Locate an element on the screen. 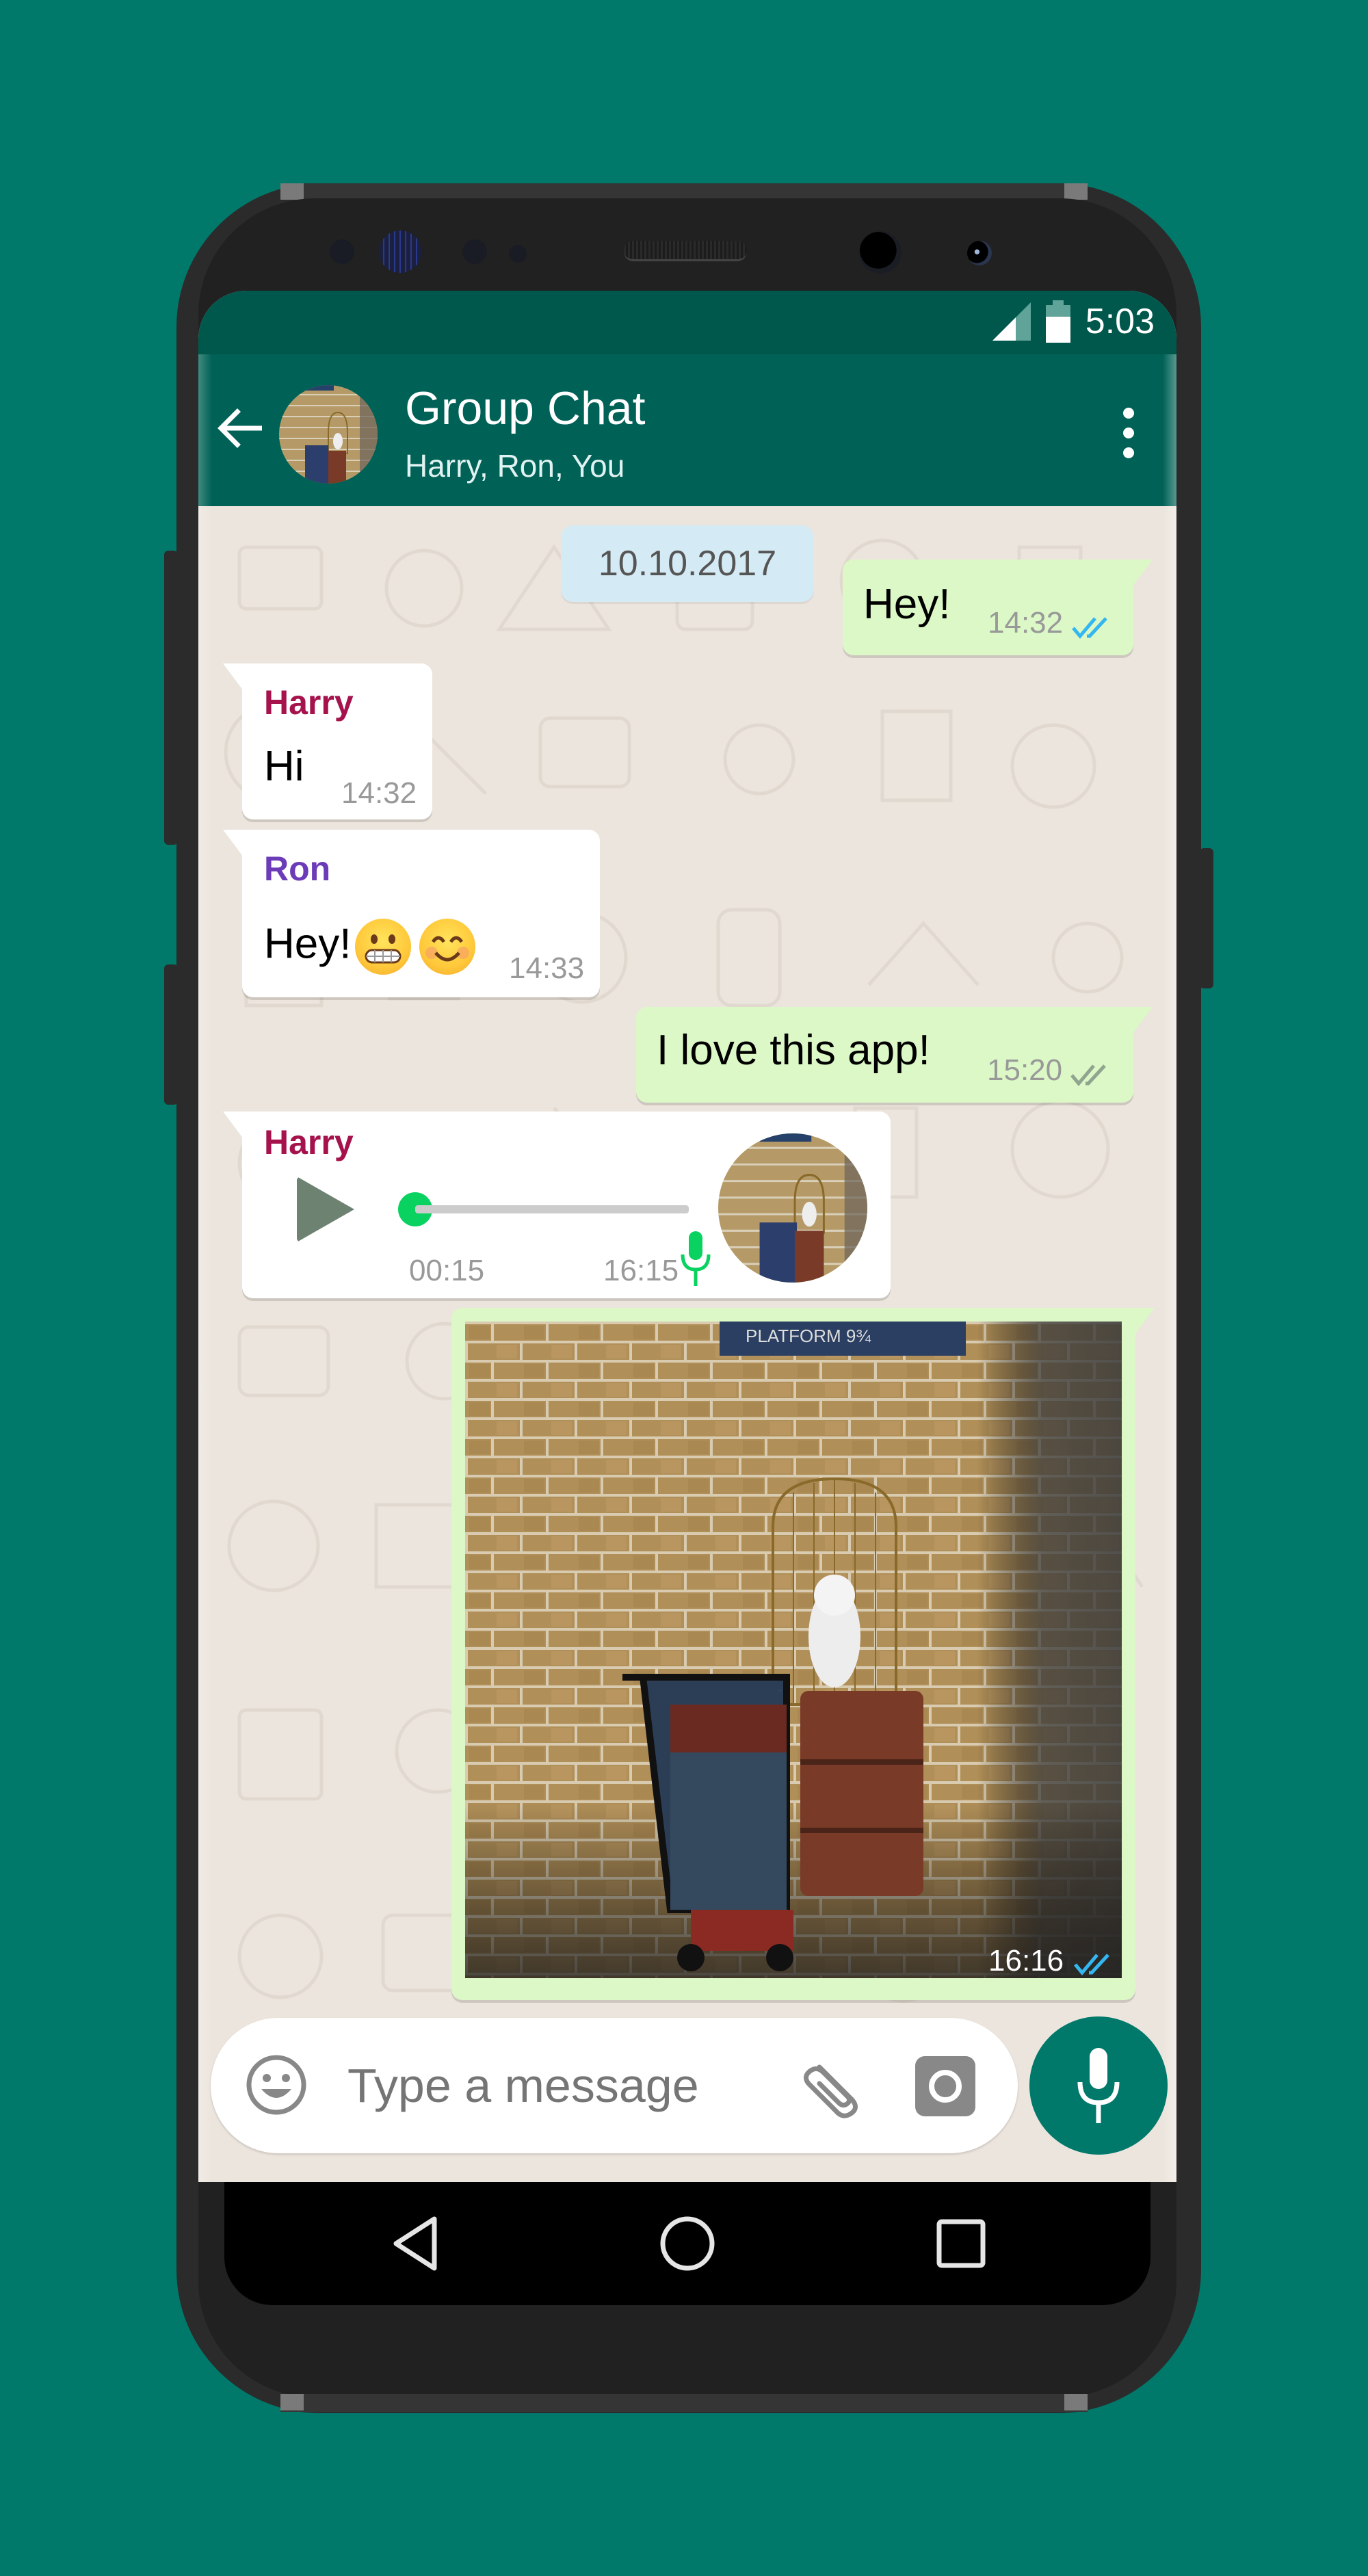 The height and width of the screenshot is (2576, 1368). message-incoming: Ron Hey! 14:33 is located at coordinates (412, 913).